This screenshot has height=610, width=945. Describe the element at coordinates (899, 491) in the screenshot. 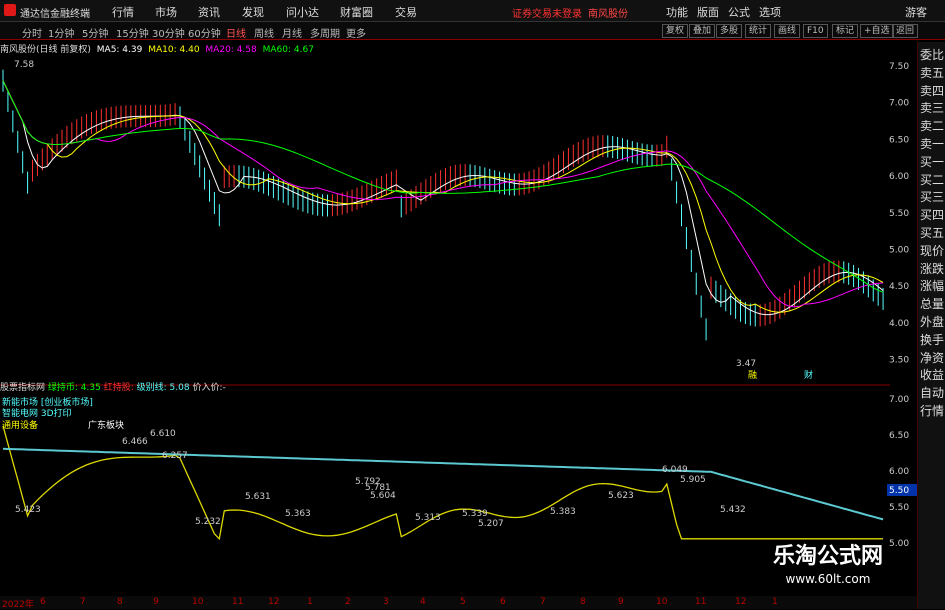

I see `current-value: 5.50` at that location.